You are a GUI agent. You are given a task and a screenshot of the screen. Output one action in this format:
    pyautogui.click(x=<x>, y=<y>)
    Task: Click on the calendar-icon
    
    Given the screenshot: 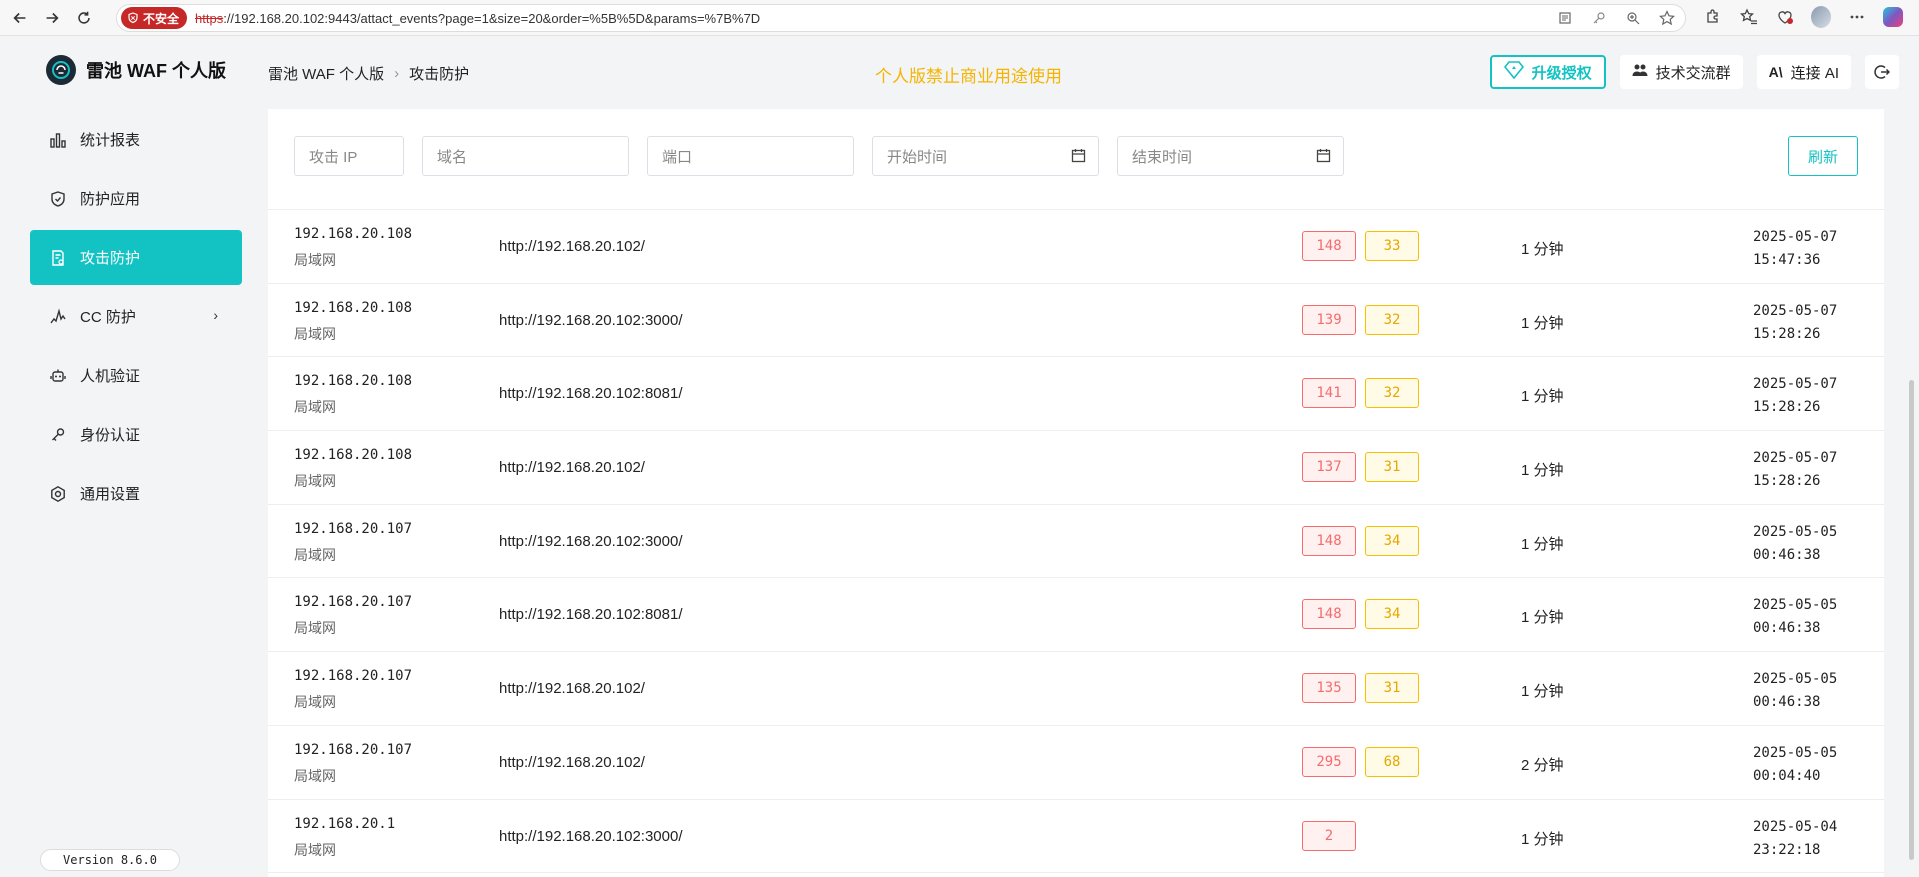 What is the action you would take?
    pyautogui.click(x=1323, y=157)
    